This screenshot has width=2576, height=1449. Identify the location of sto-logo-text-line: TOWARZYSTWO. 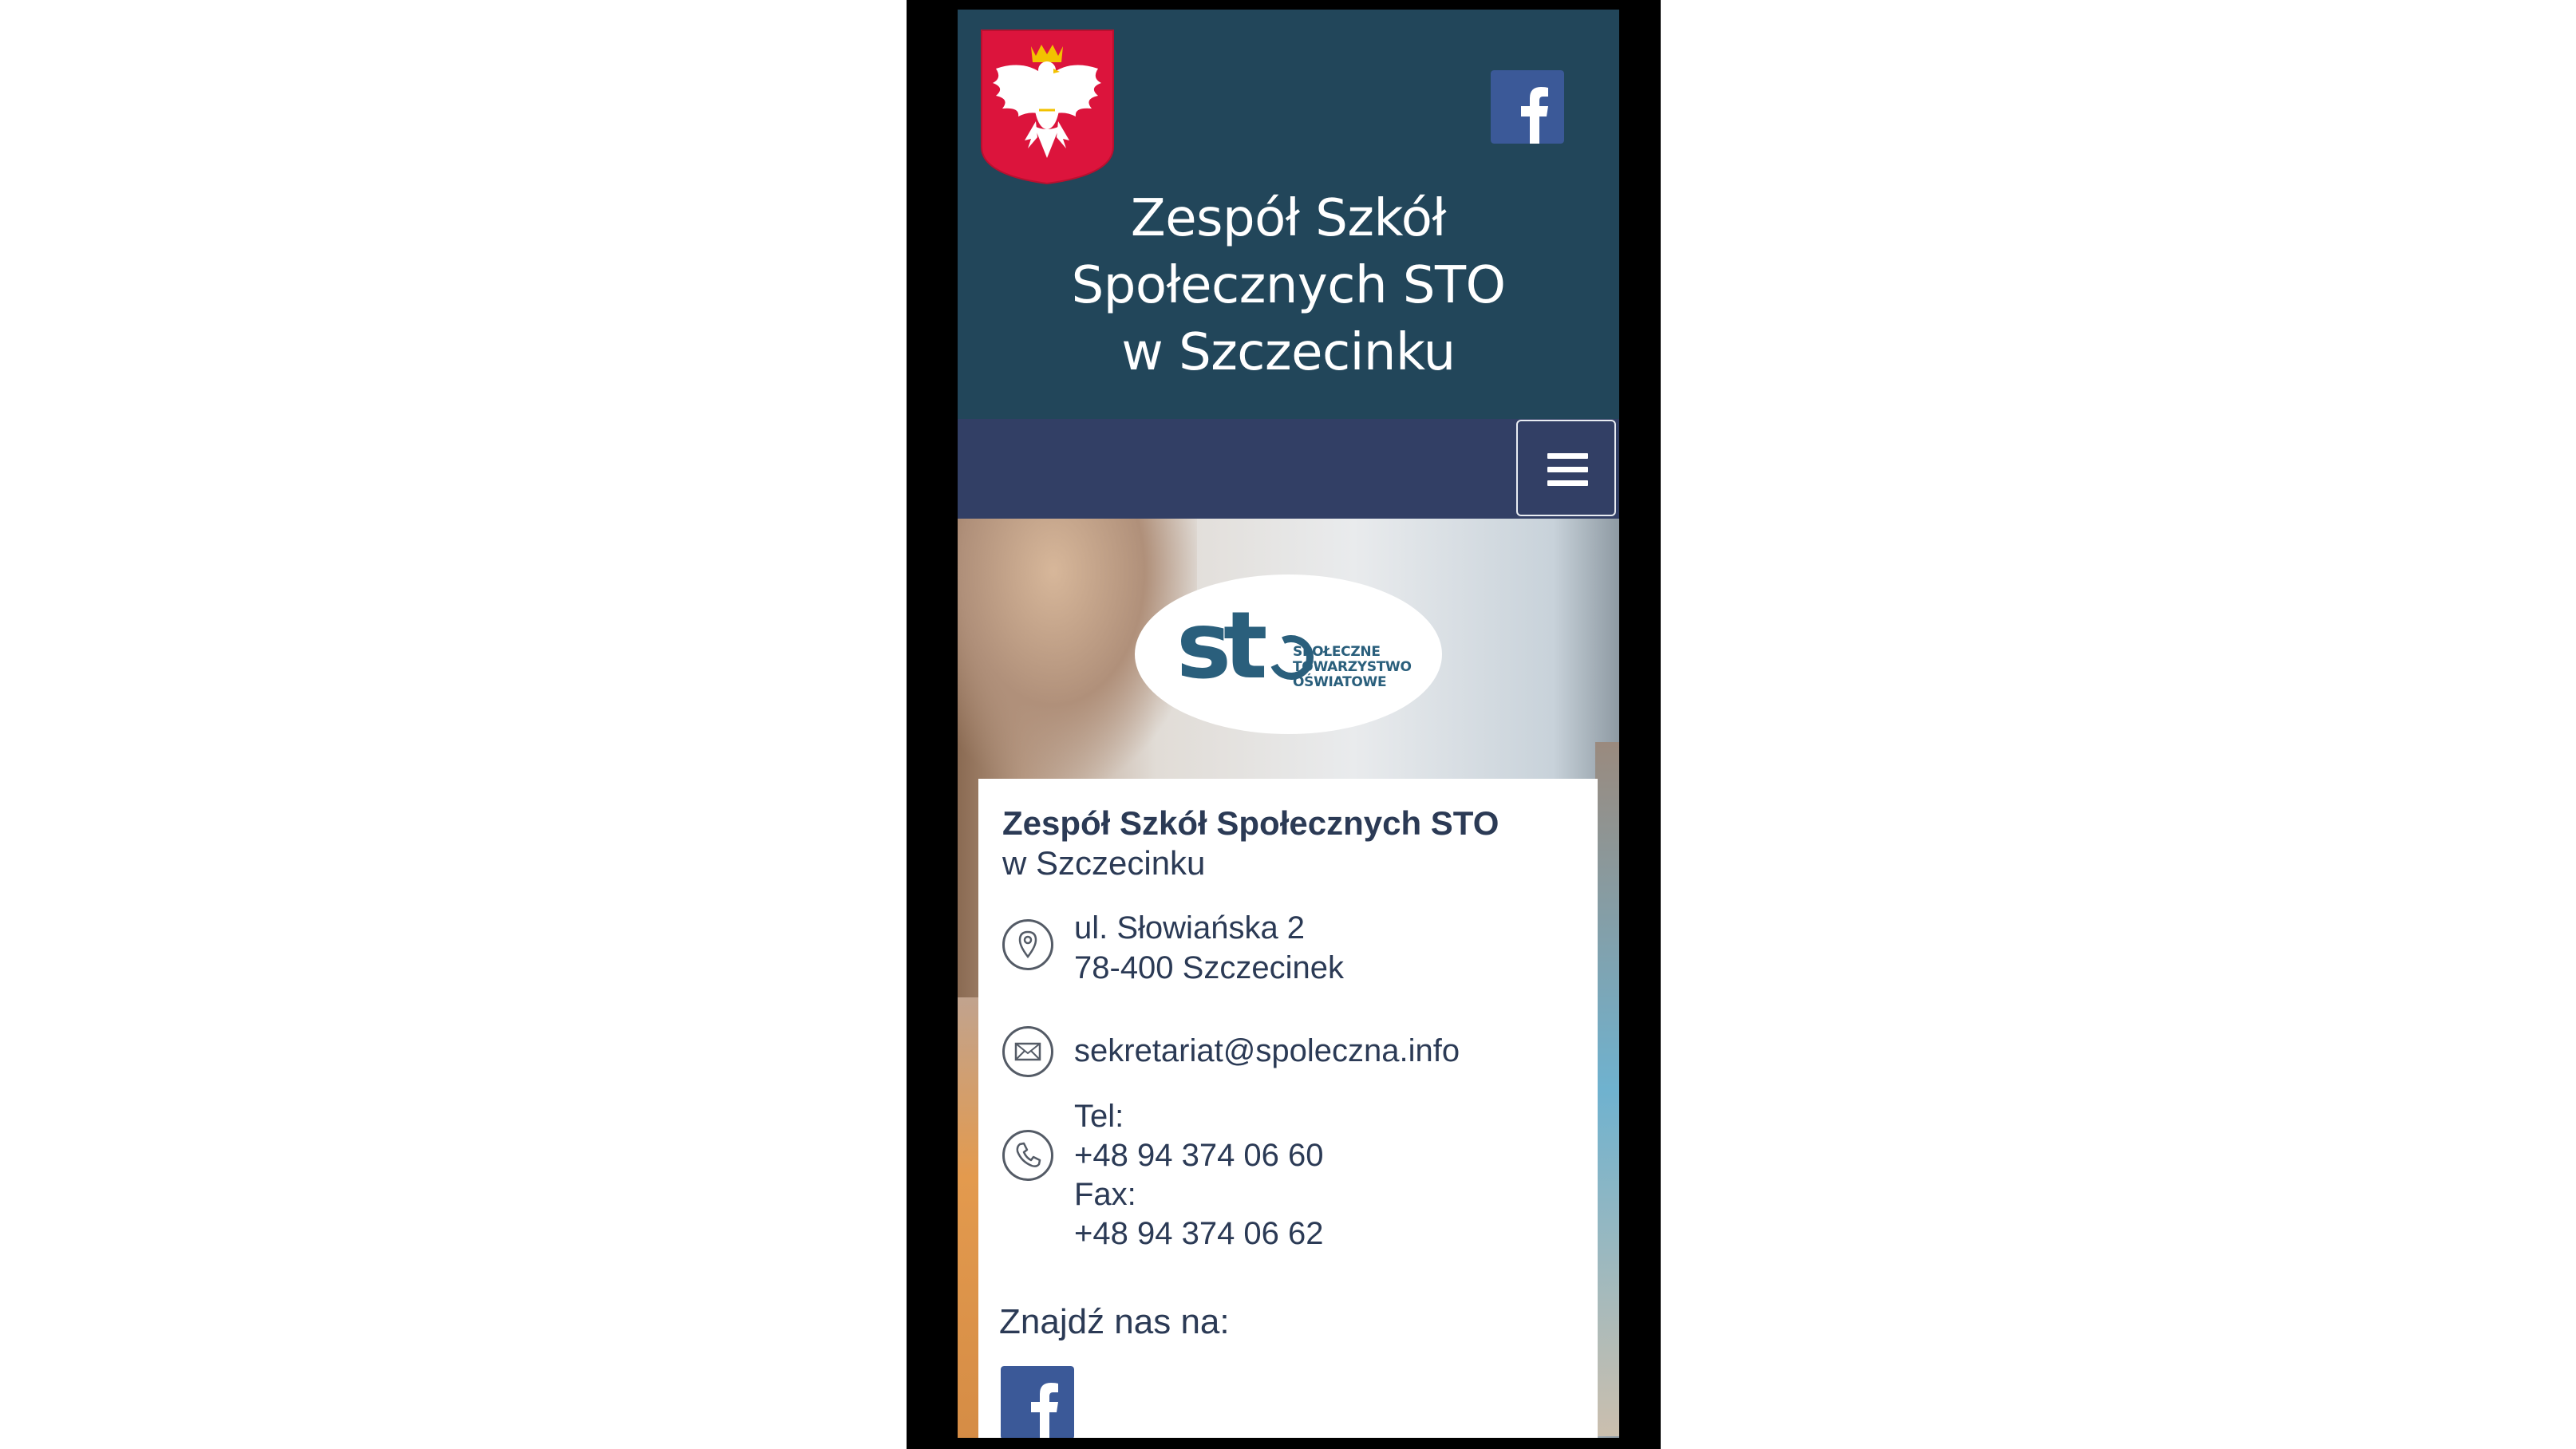
(1352, 667).